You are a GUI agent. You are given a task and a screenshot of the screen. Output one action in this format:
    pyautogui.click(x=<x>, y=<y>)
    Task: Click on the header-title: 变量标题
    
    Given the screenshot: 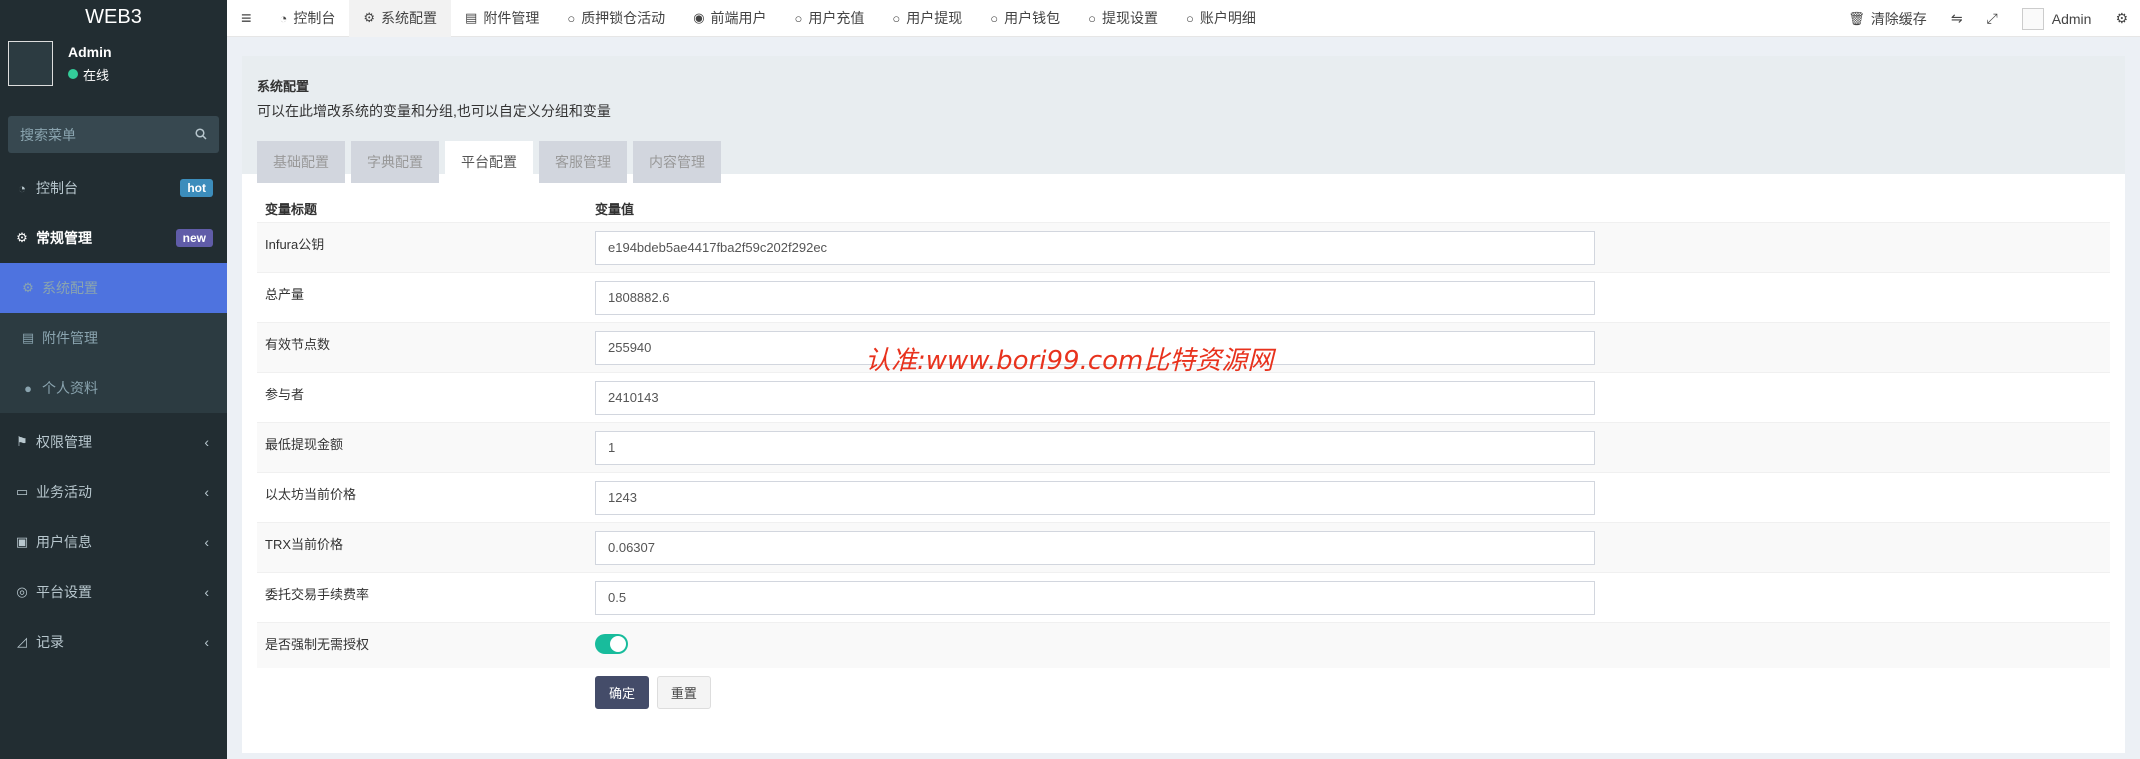 What is the action you would take?
    pyautogui.click(x=291, y=209)
    